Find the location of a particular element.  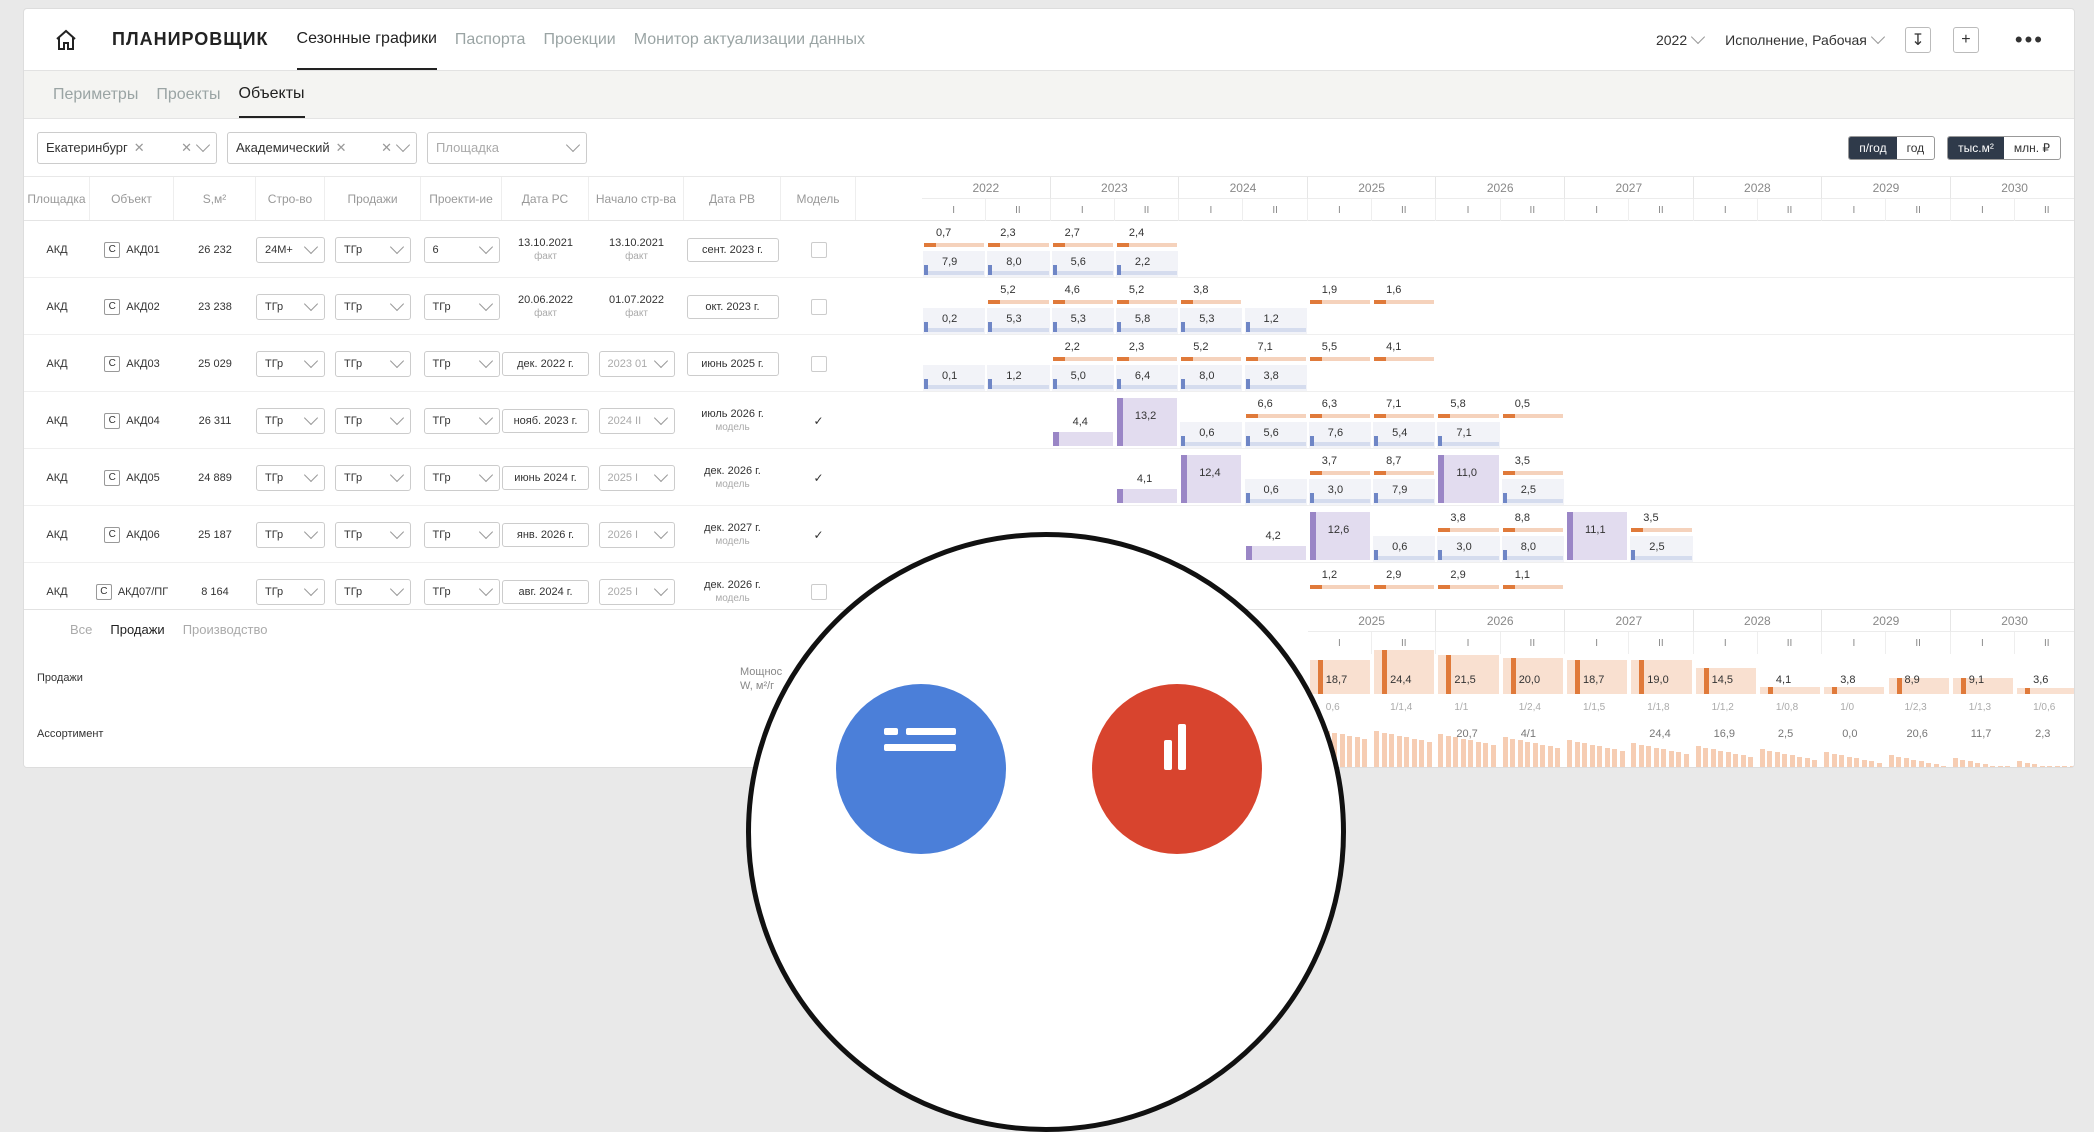

design-select: 6 is located at coordinates (461, 249).